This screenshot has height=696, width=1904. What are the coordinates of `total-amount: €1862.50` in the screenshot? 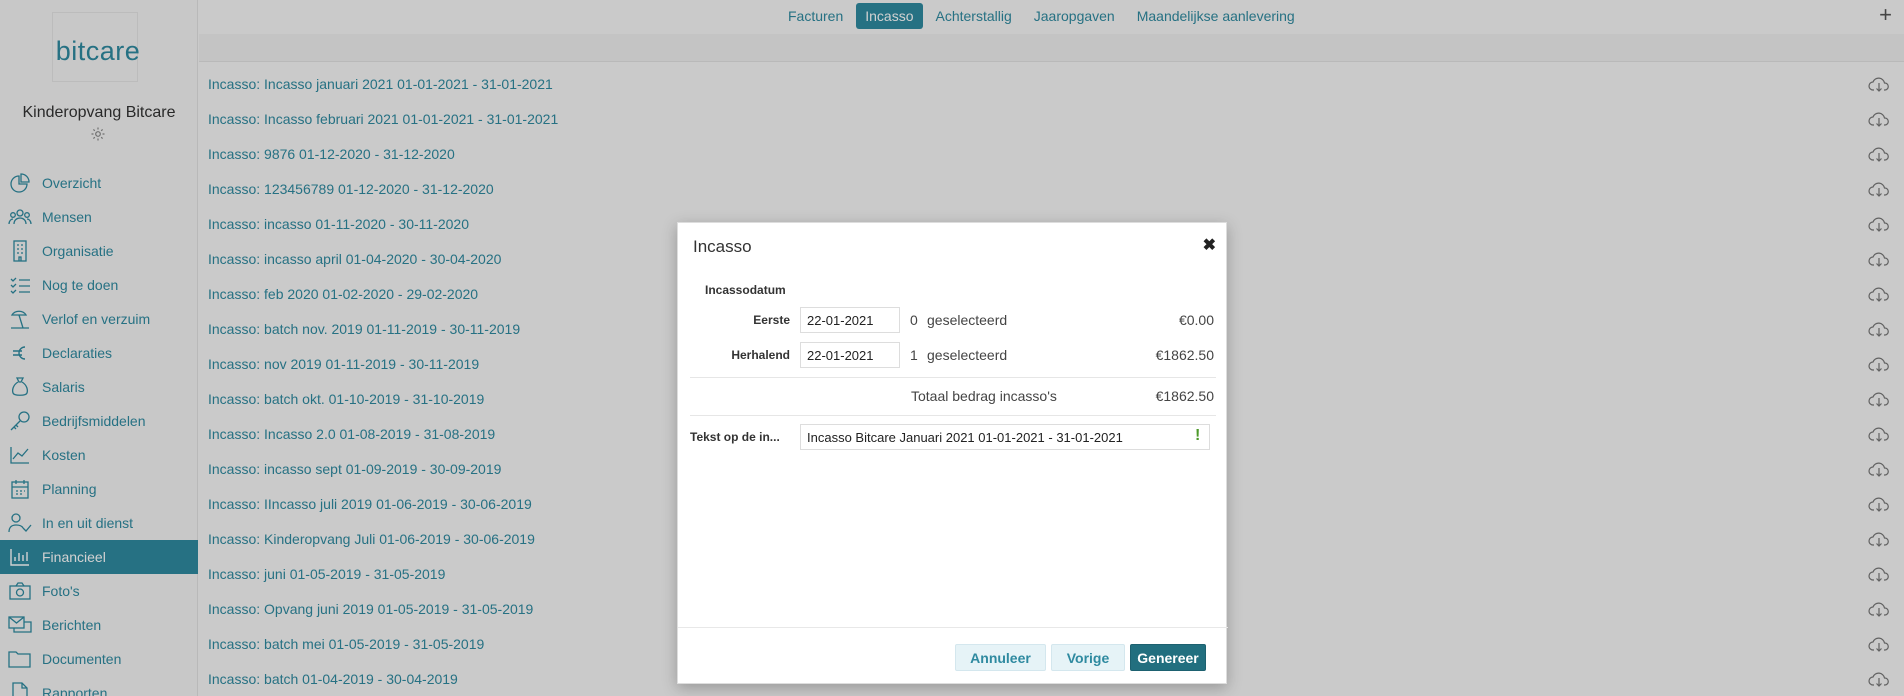 It's located at (1184, 396).